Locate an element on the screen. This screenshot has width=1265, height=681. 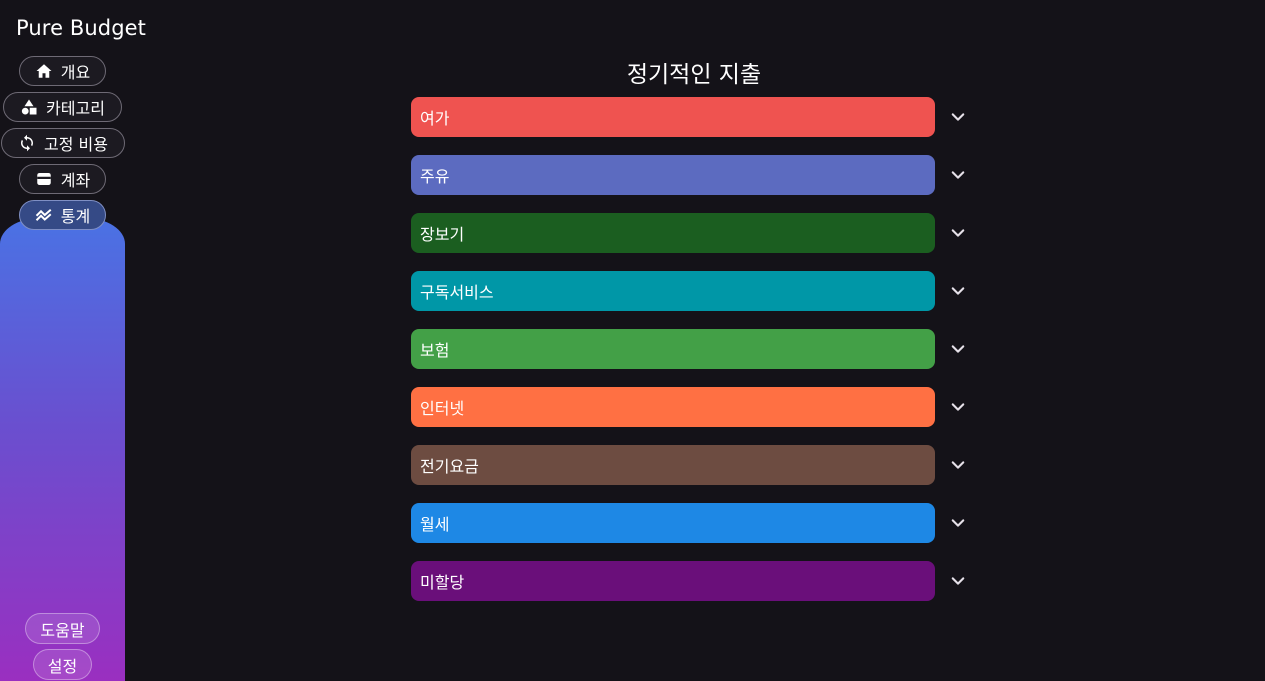
category-name: 인터넷 is located at coordinates (442, 408).